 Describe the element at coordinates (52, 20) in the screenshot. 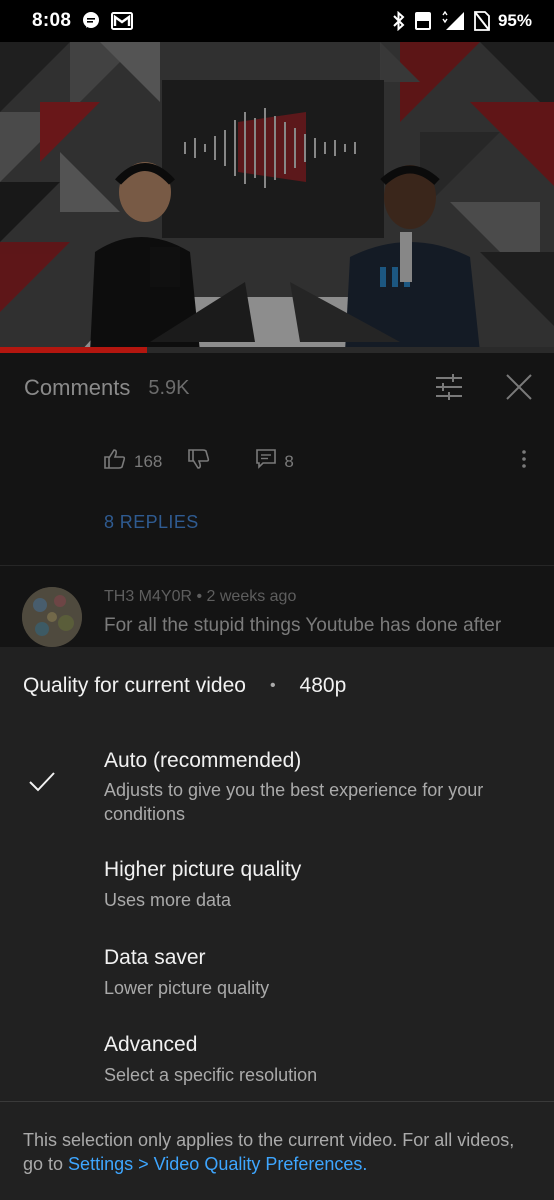

I see `status-time: 8:08` at that location.